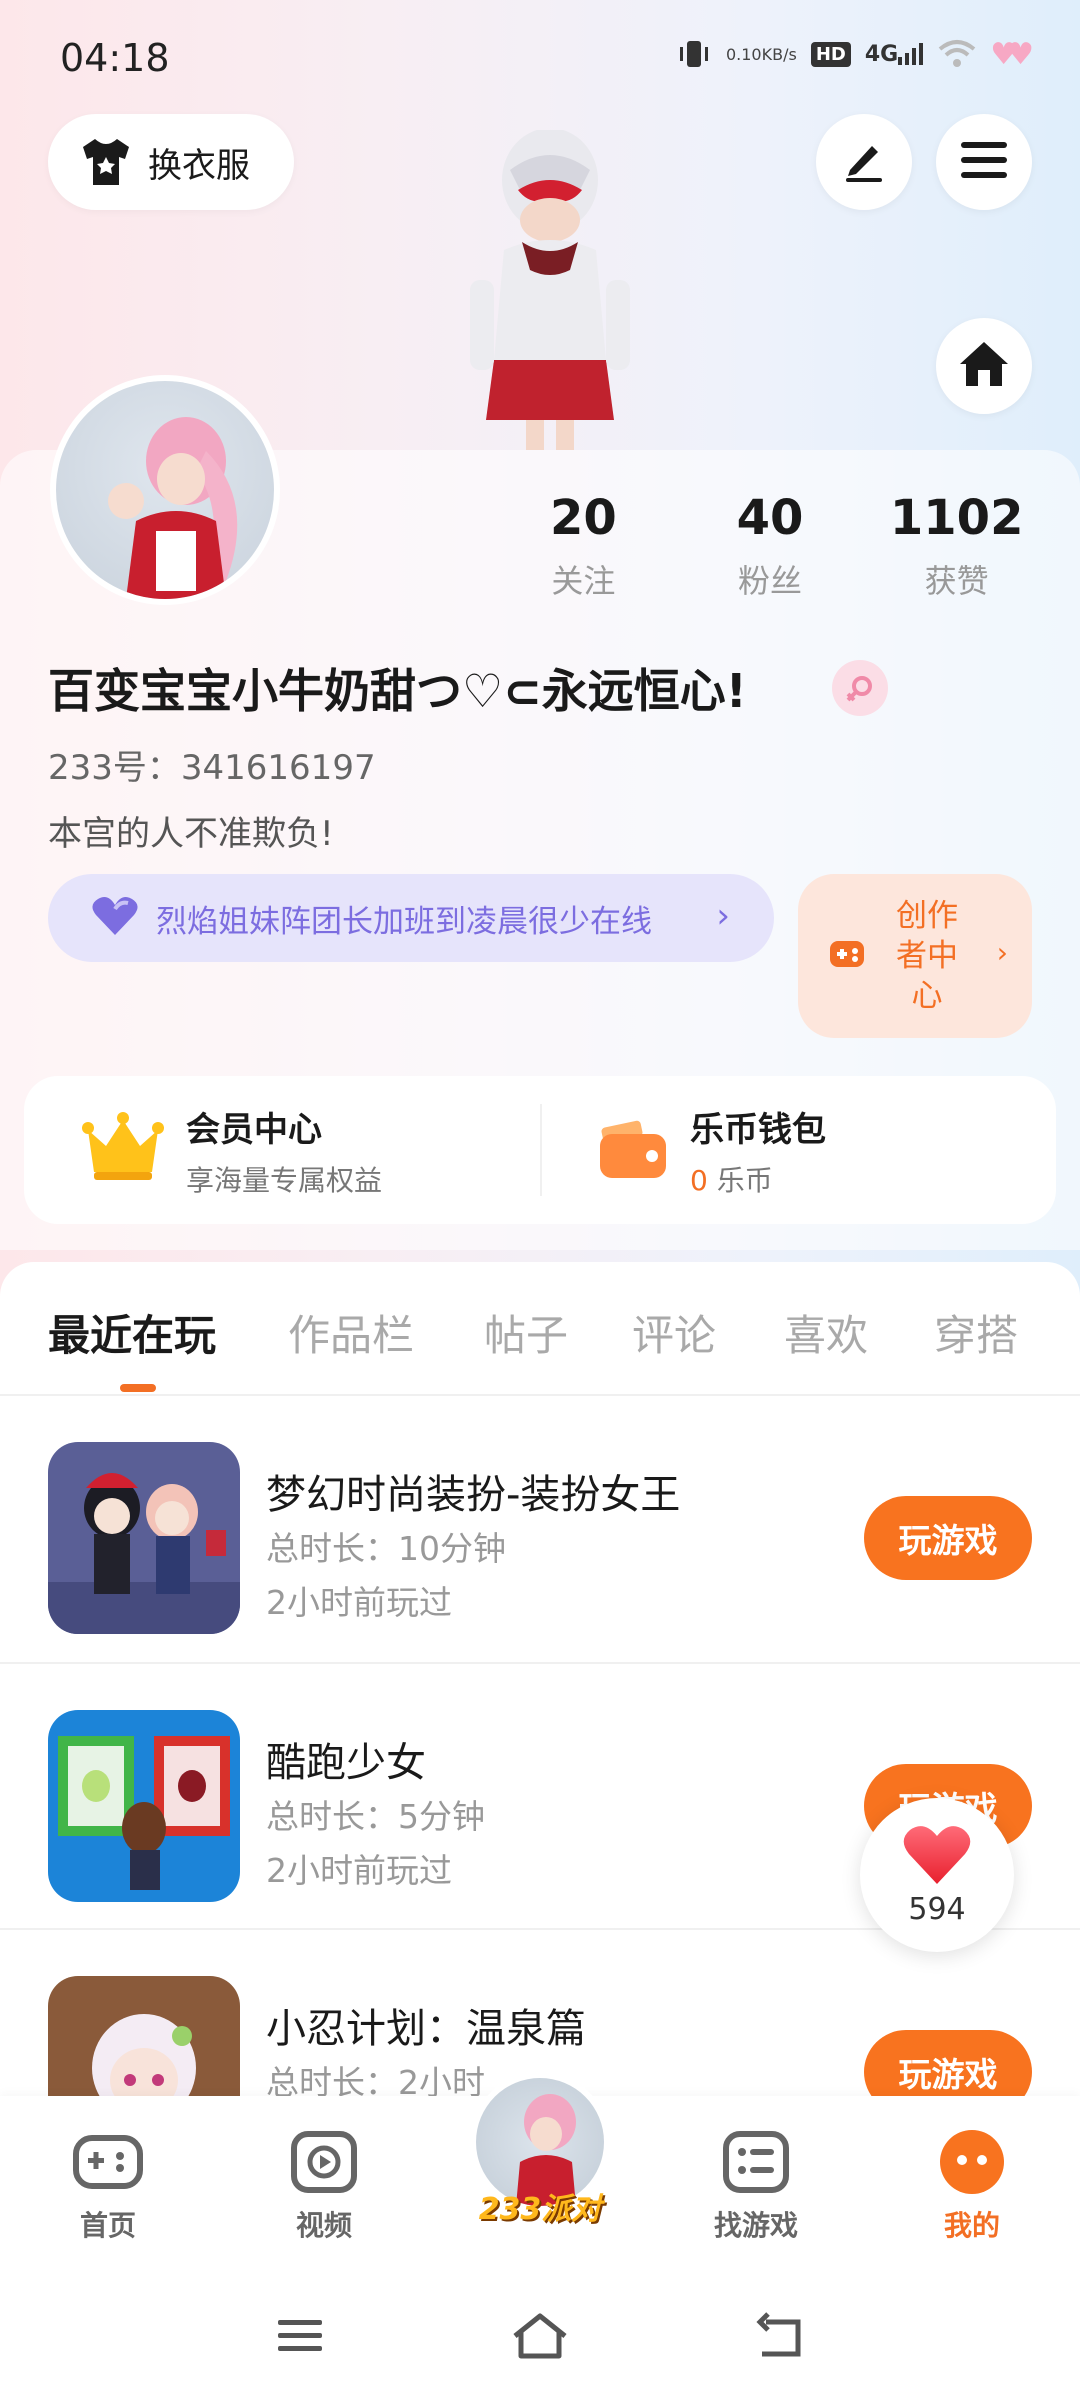 The height and width of the screenshot is (2400, 1080). What do you see at coordinates (780, 2336) in the screenshot?
I see `system-back-icon` at bounding box center [780, 2336].